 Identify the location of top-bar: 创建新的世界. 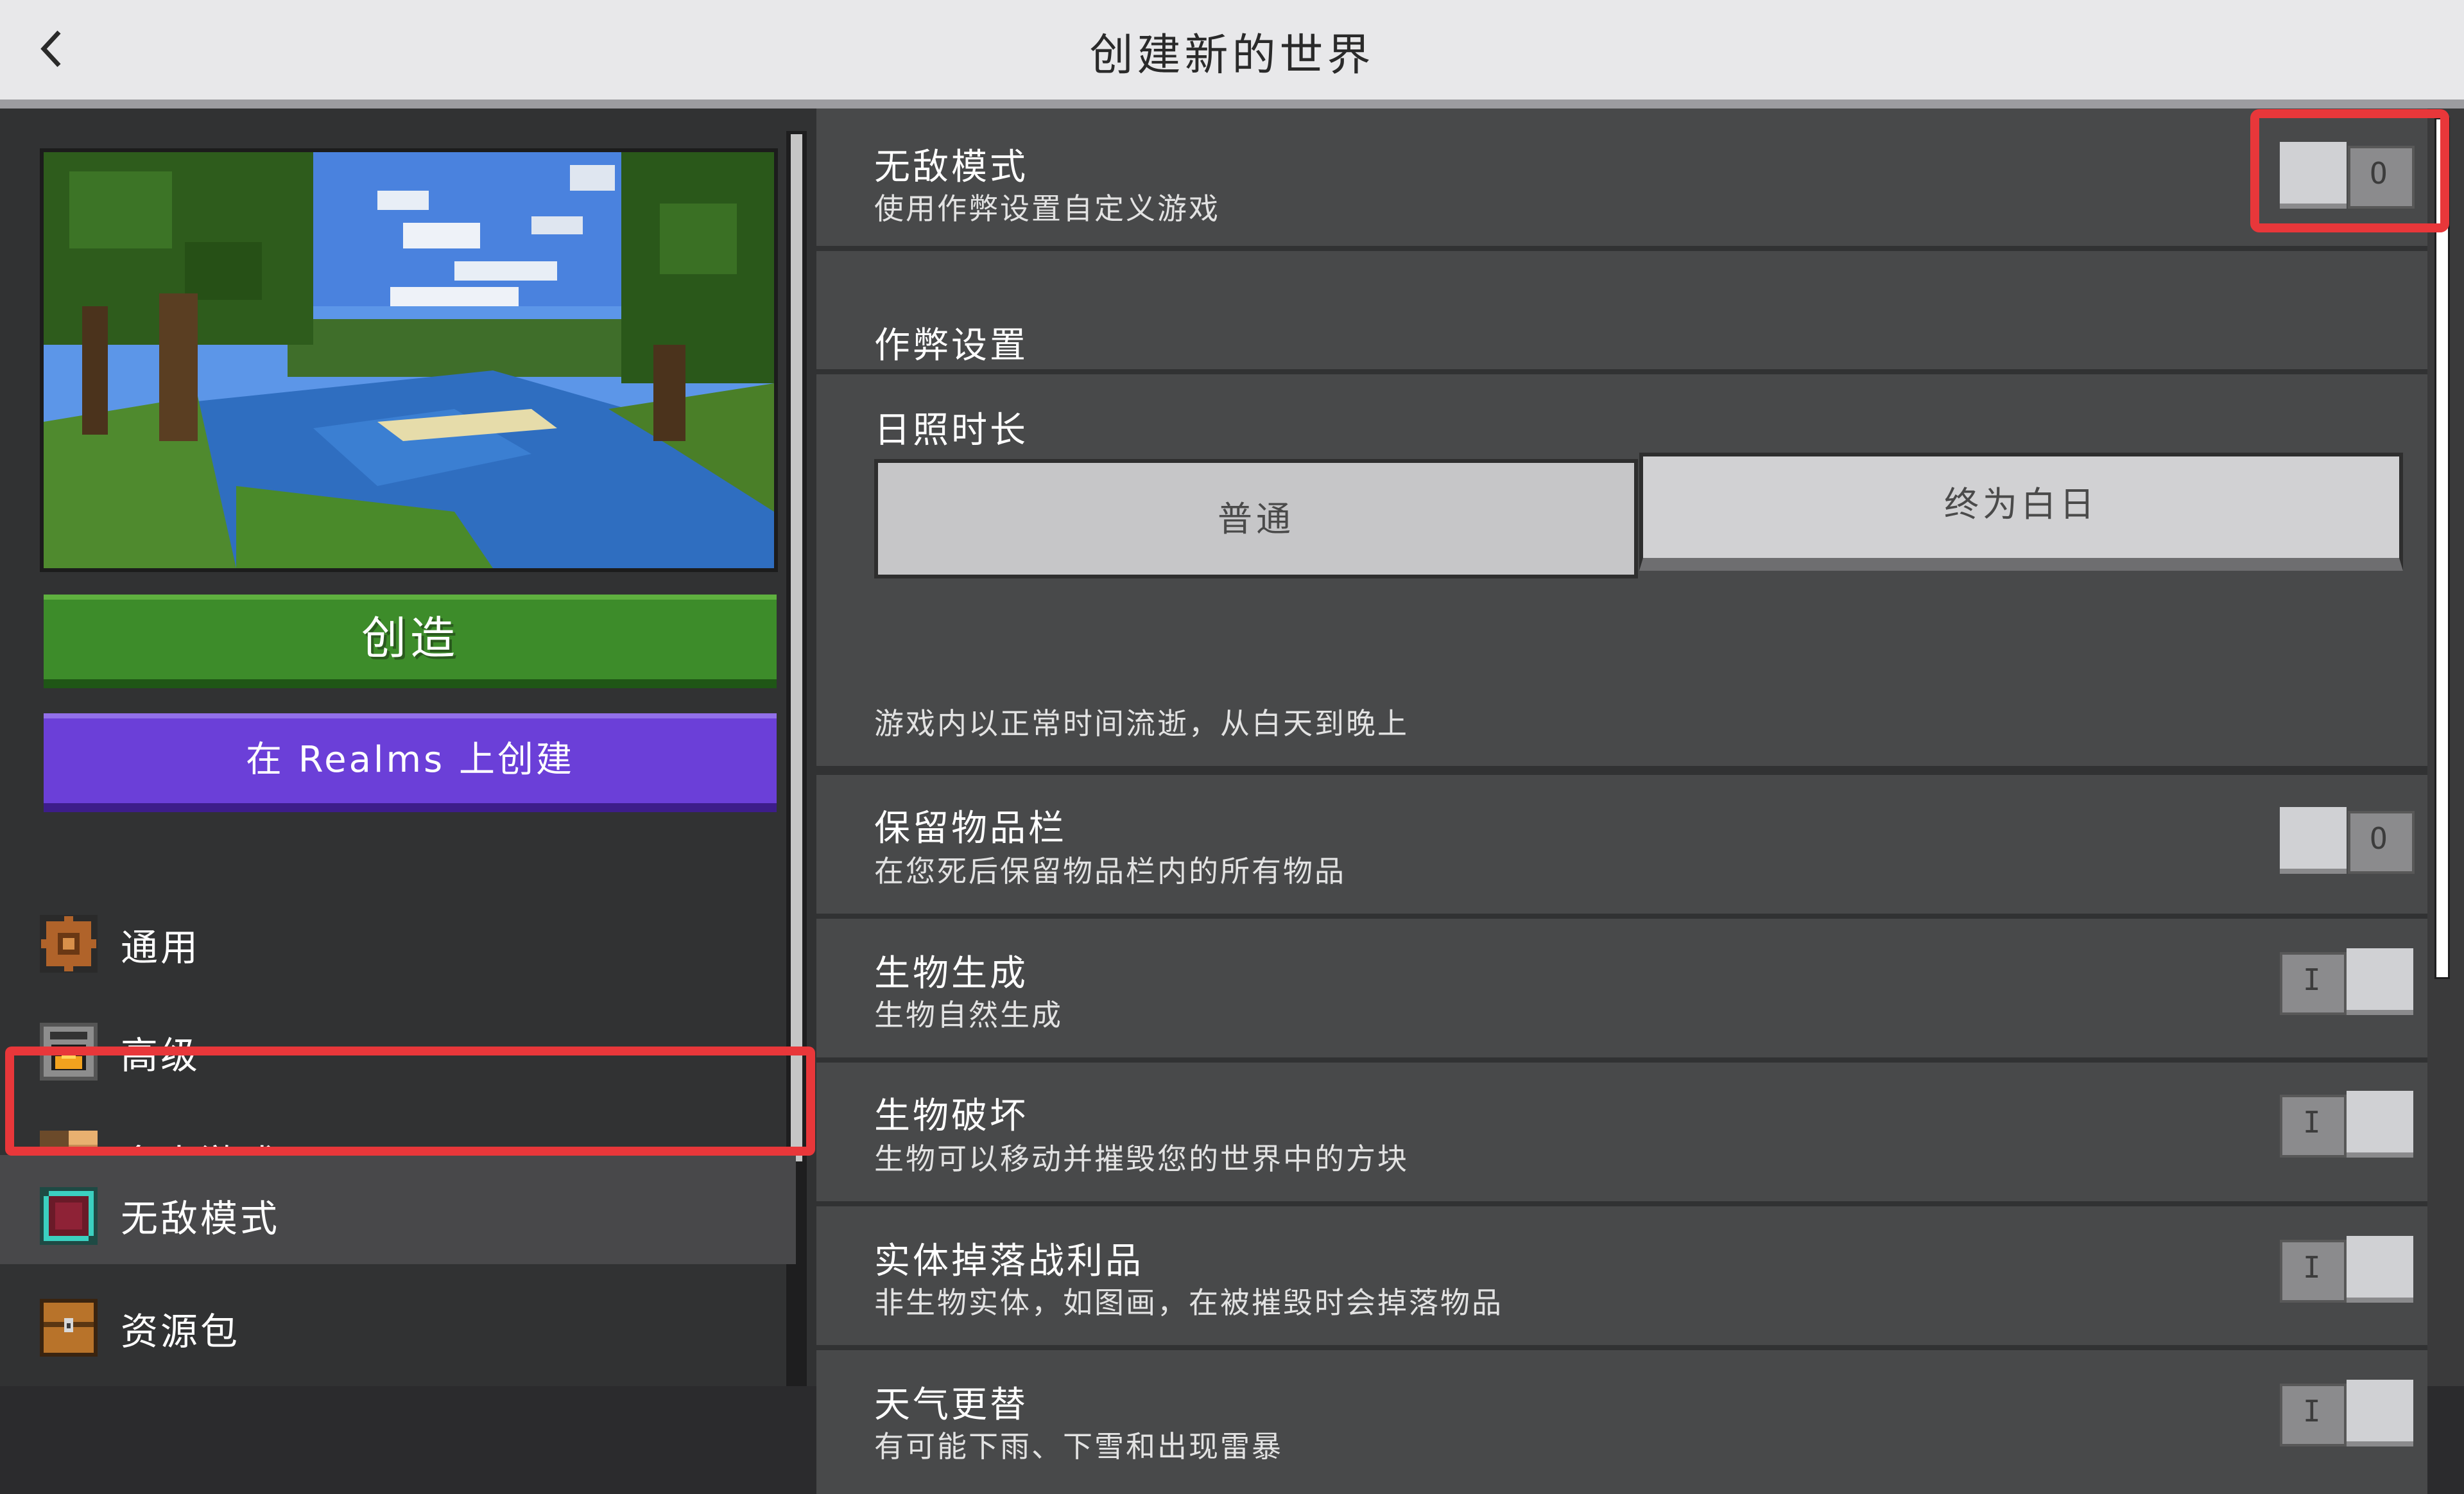
(1232, 50).